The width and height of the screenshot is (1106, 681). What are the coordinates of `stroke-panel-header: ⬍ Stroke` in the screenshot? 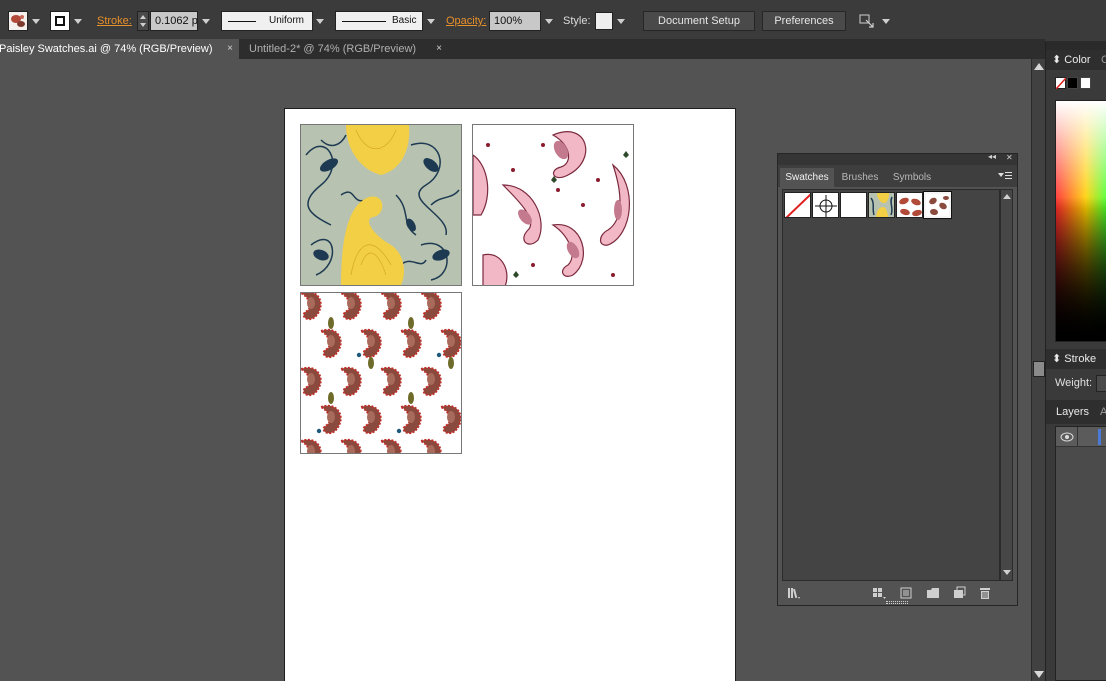 It's located at (1076, 359).